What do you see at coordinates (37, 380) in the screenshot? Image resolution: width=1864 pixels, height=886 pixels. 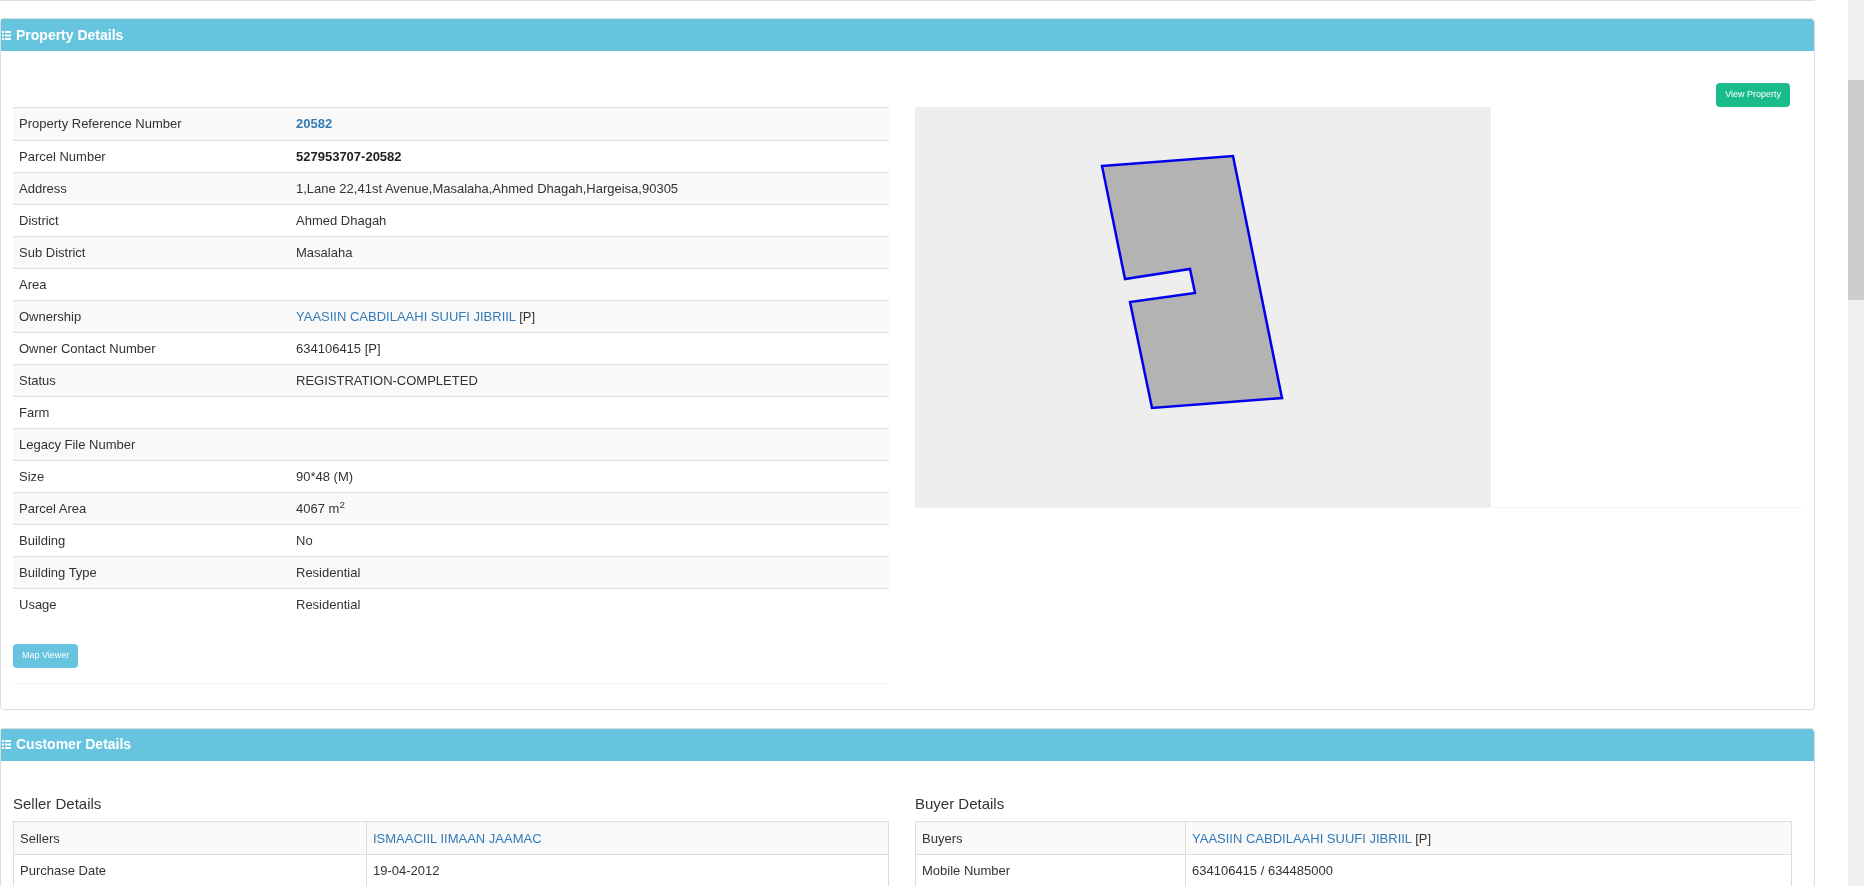 I see `row-label: Status` at bounding box center [37, 380].